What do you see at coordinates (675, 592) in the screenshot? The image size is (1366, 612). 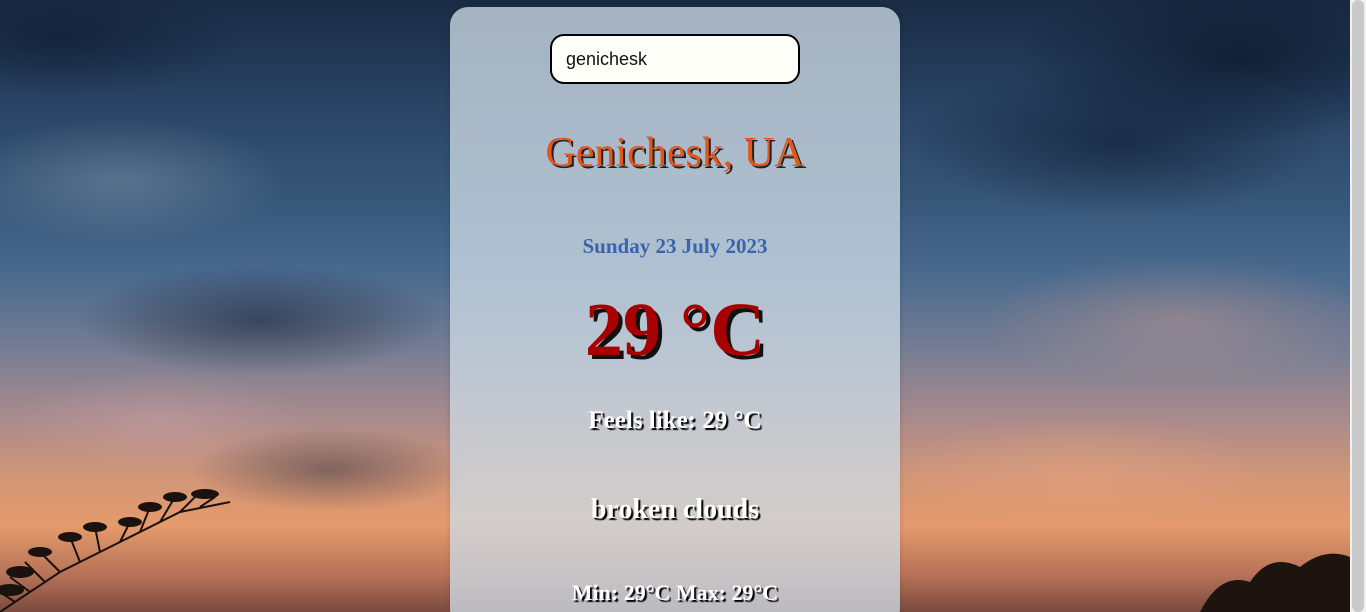 I see `min-max-temperature: Min: 29°C Max: 29°C` at bounding box center [675, 592].